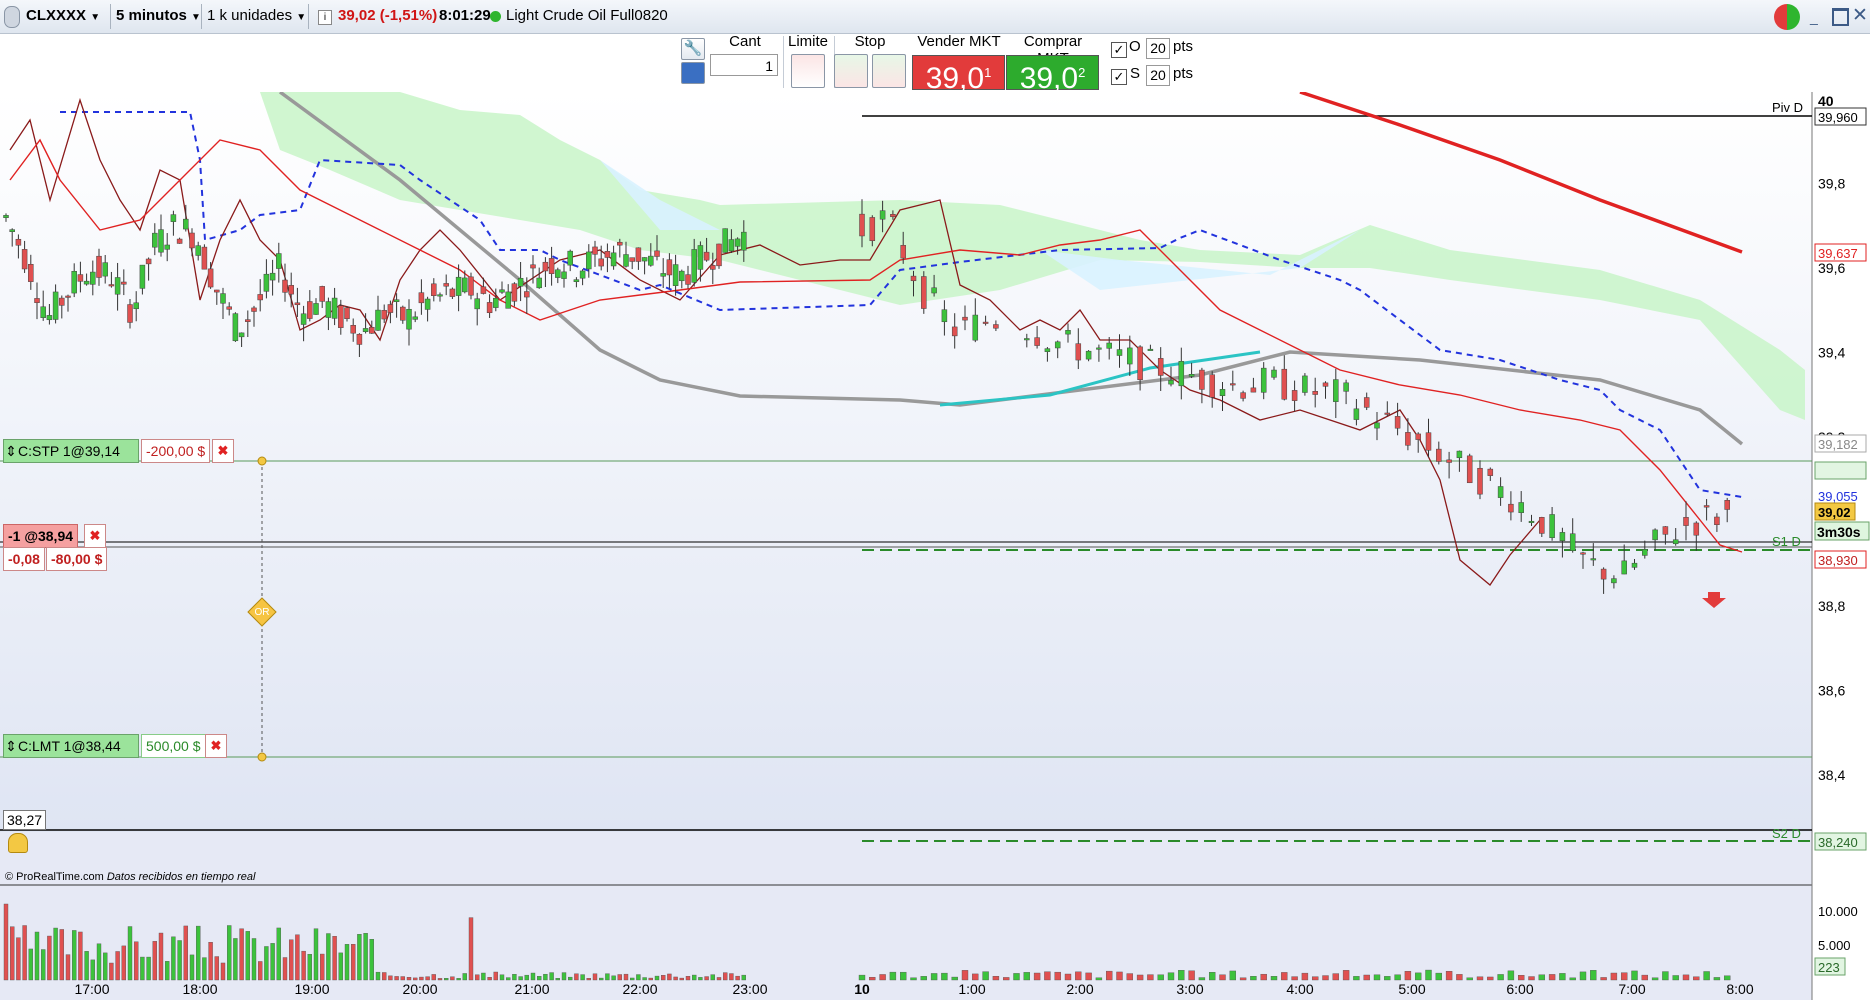  What do you see at coordinates (1119, 77) in the screenshot?
I see `s-checkbox: ✓` at bounding box center [1119, 77].